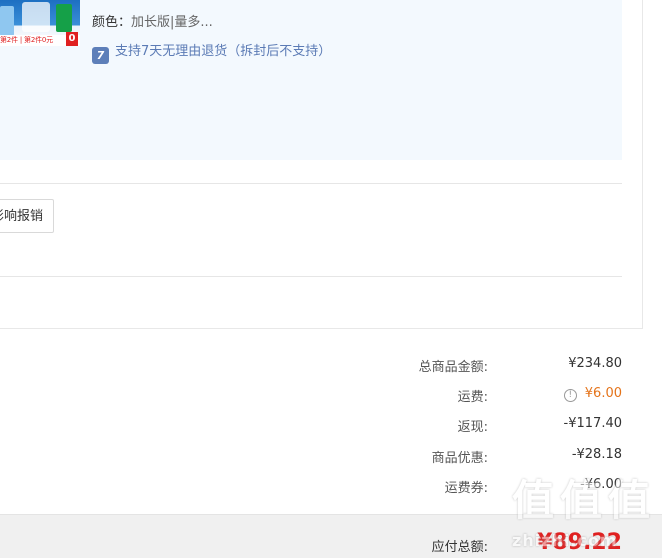  I want to click on info-icon: !, so click(570, 395).